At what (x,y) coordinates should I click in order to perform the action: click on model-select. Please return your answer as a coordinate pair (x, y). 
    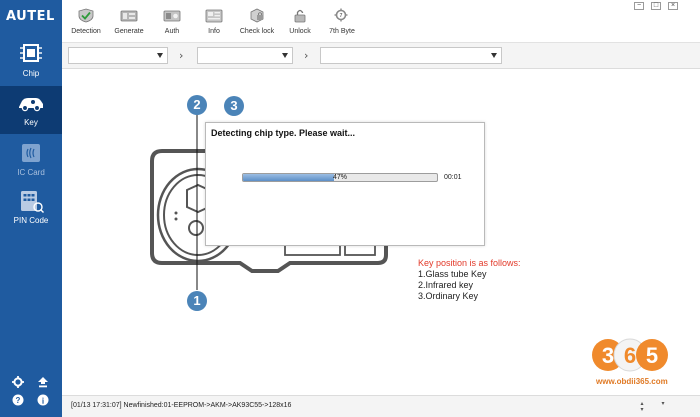
    Looking at the image, I should click on (245, 55).